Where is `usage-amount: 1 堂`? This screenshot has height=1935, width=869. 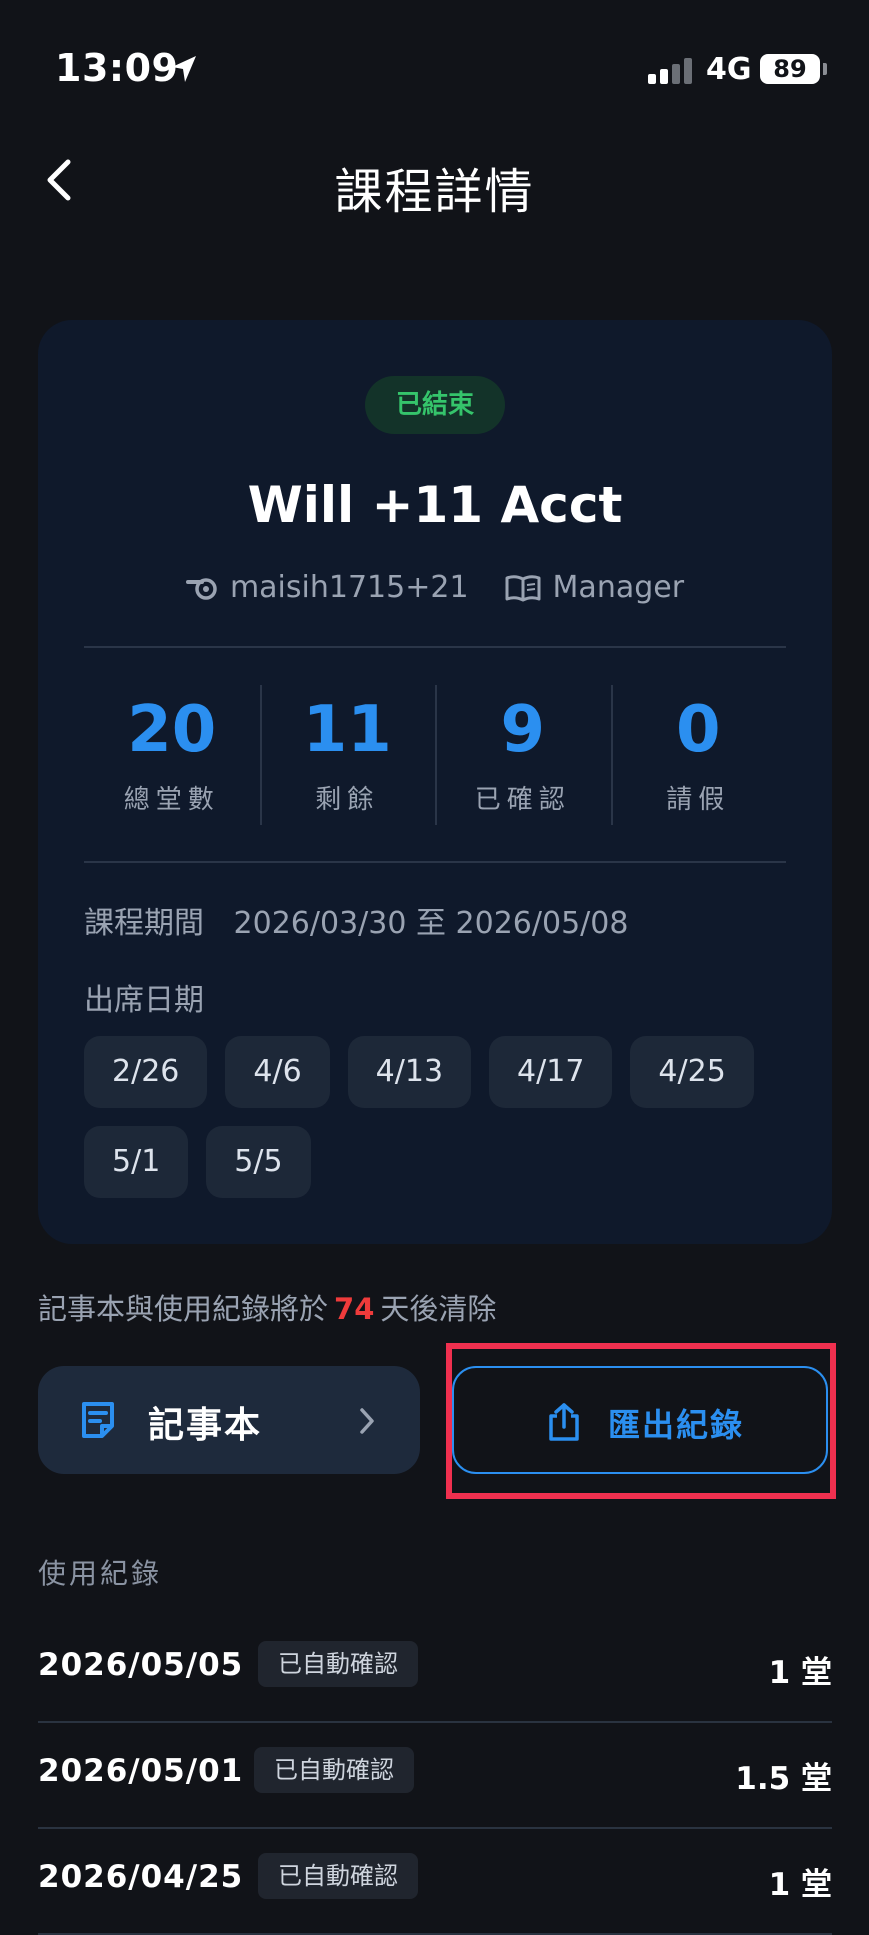 usage-amount: 1 堂 is located at coordinates (800, 1673).